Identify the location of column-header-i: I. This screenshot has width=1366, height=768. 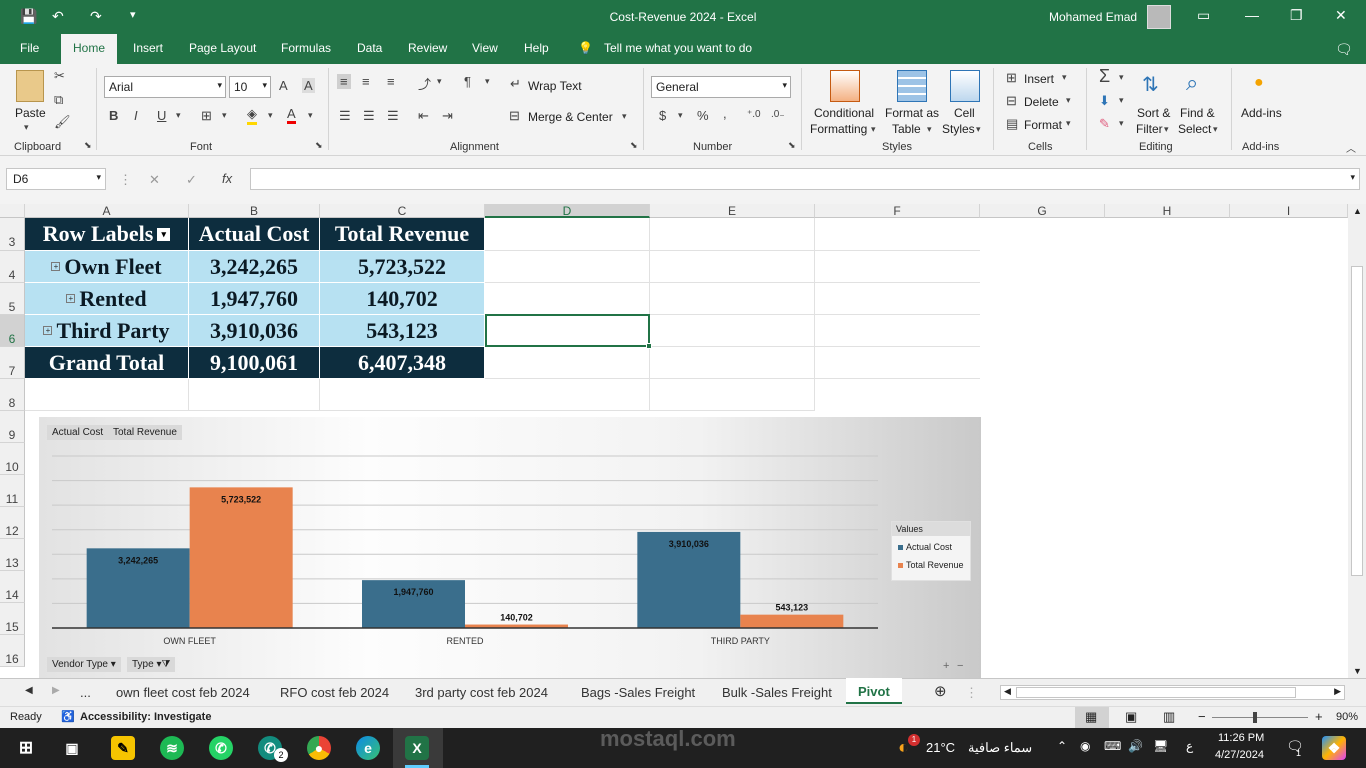
(1289, 211).